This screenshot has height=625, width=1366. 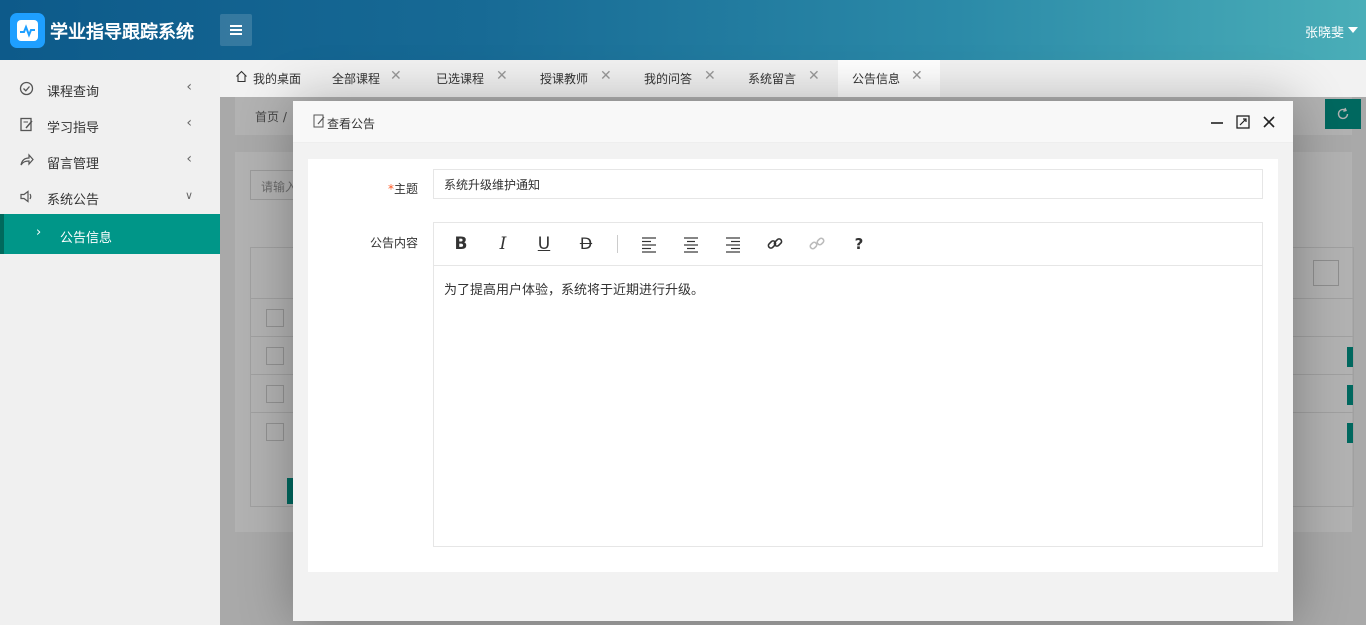 What do you see at coordinates (351, 124) in the screenshot?
I see `dialog-title: 查看公告` at bounding box center [351, 124].